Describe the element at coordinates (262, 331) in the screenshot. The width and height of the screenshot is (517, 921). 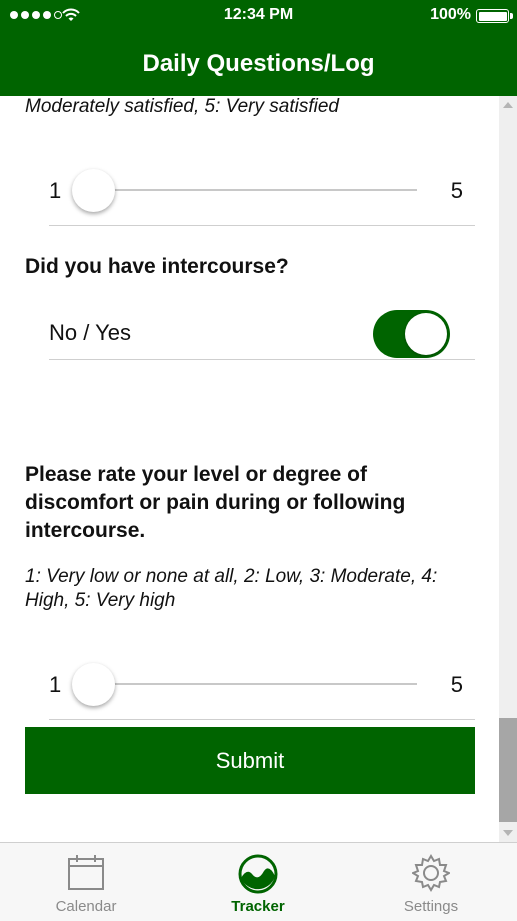
I see `intercourse-toggle-row: No / Yes` at that location.